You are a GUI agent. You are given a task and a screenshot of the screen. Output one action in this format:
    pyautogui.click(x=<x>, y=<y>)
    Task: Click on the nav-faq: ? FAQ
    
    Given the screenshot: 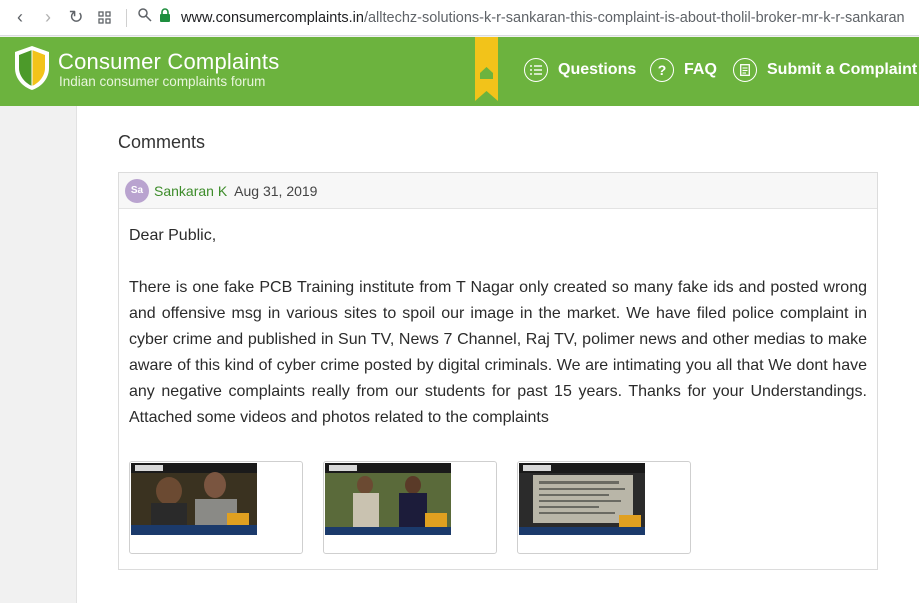 What is the action you would take?
    pyautogui.click(x=683, y=70)
    